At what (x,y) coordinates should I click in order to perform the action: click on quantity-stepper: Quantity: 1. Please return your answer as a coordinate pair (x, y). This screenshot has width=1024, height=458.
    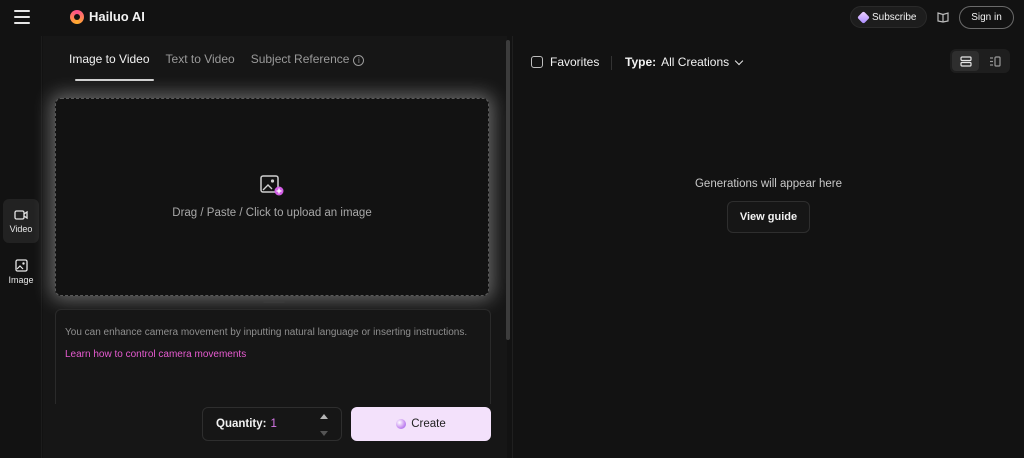
    Looking at the image, I should click on (272, 424).